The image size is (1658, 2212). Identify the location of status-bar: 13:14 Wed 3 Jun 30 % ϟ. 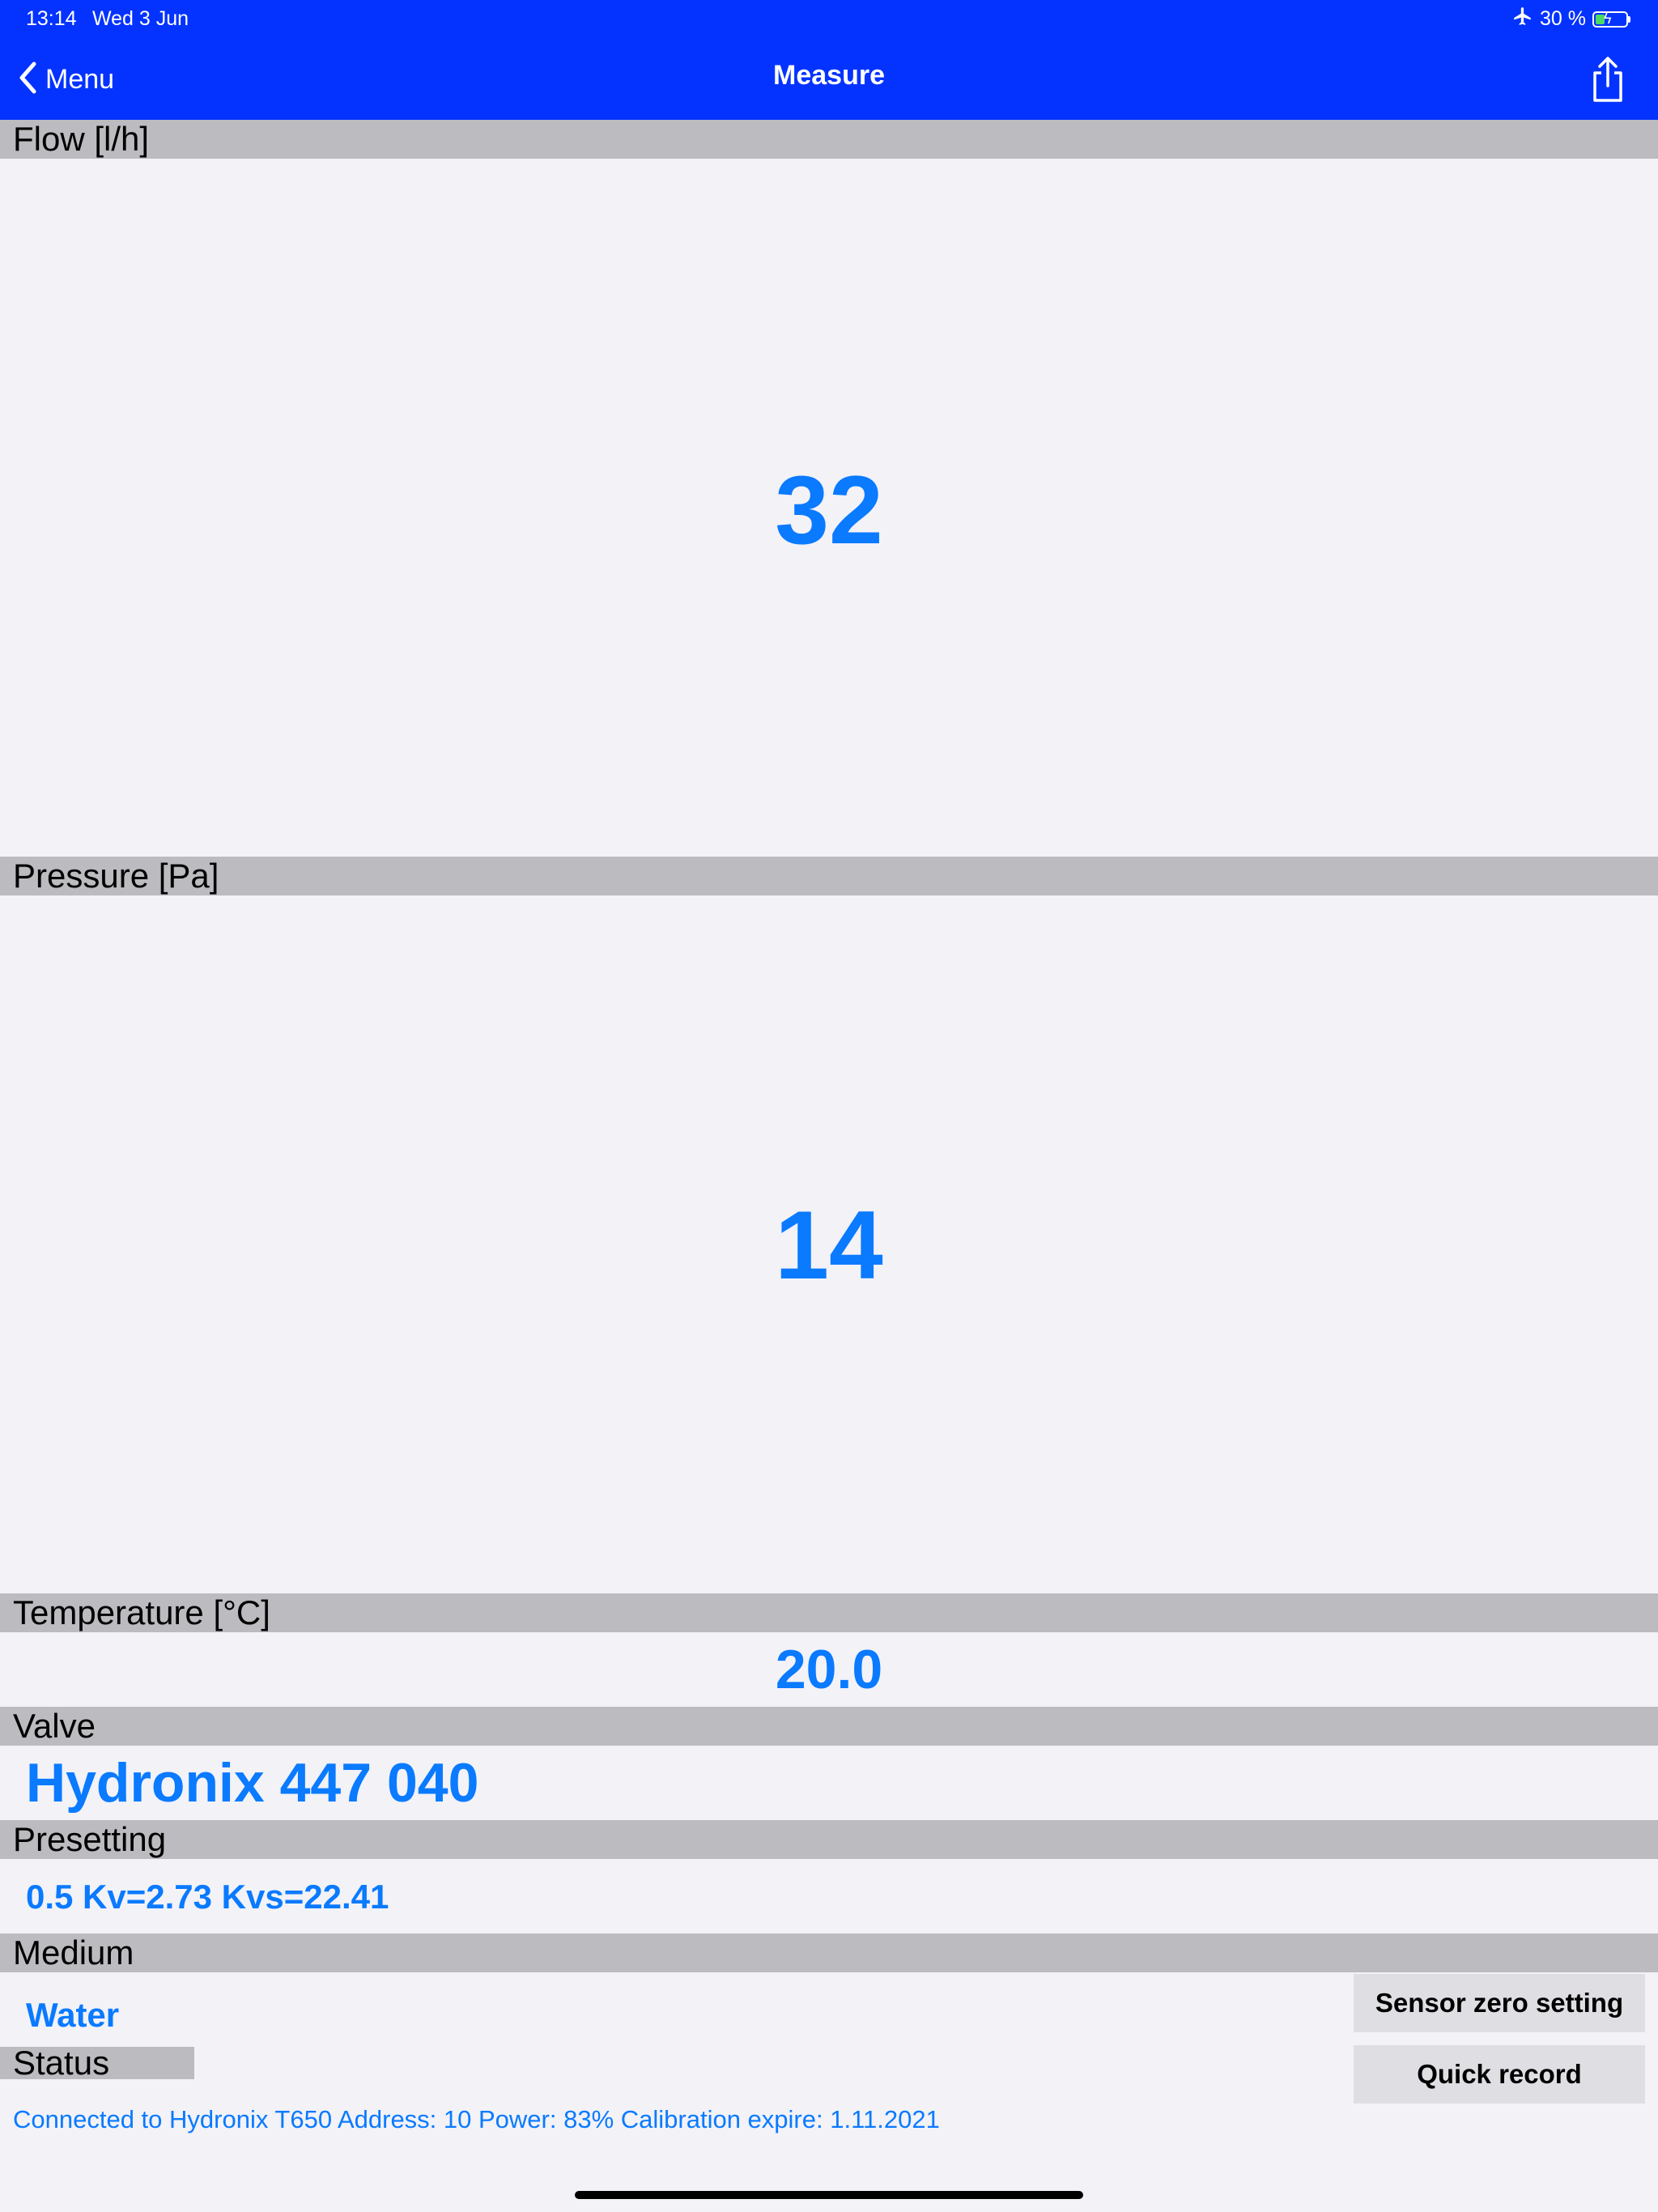
(829, 19).